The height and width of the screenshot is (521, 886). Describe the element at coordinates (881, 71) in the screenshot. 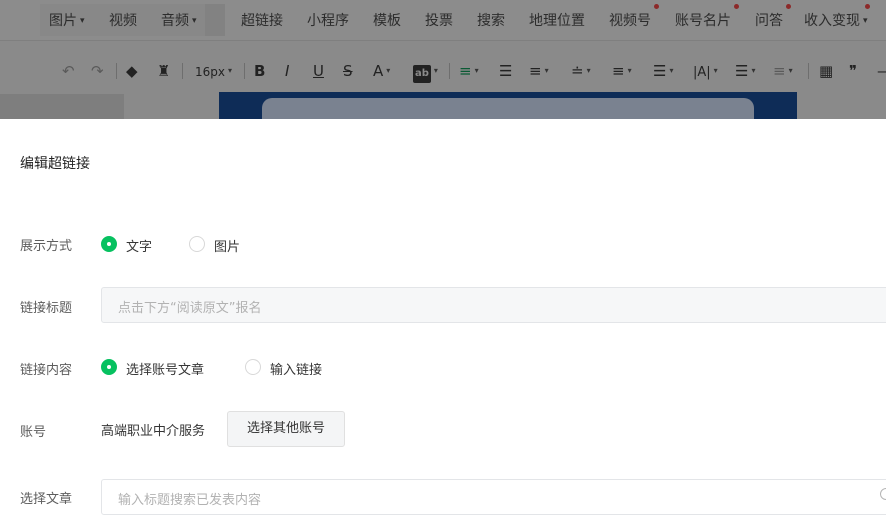

I see `horizontal-rule-icon: —` at that location.